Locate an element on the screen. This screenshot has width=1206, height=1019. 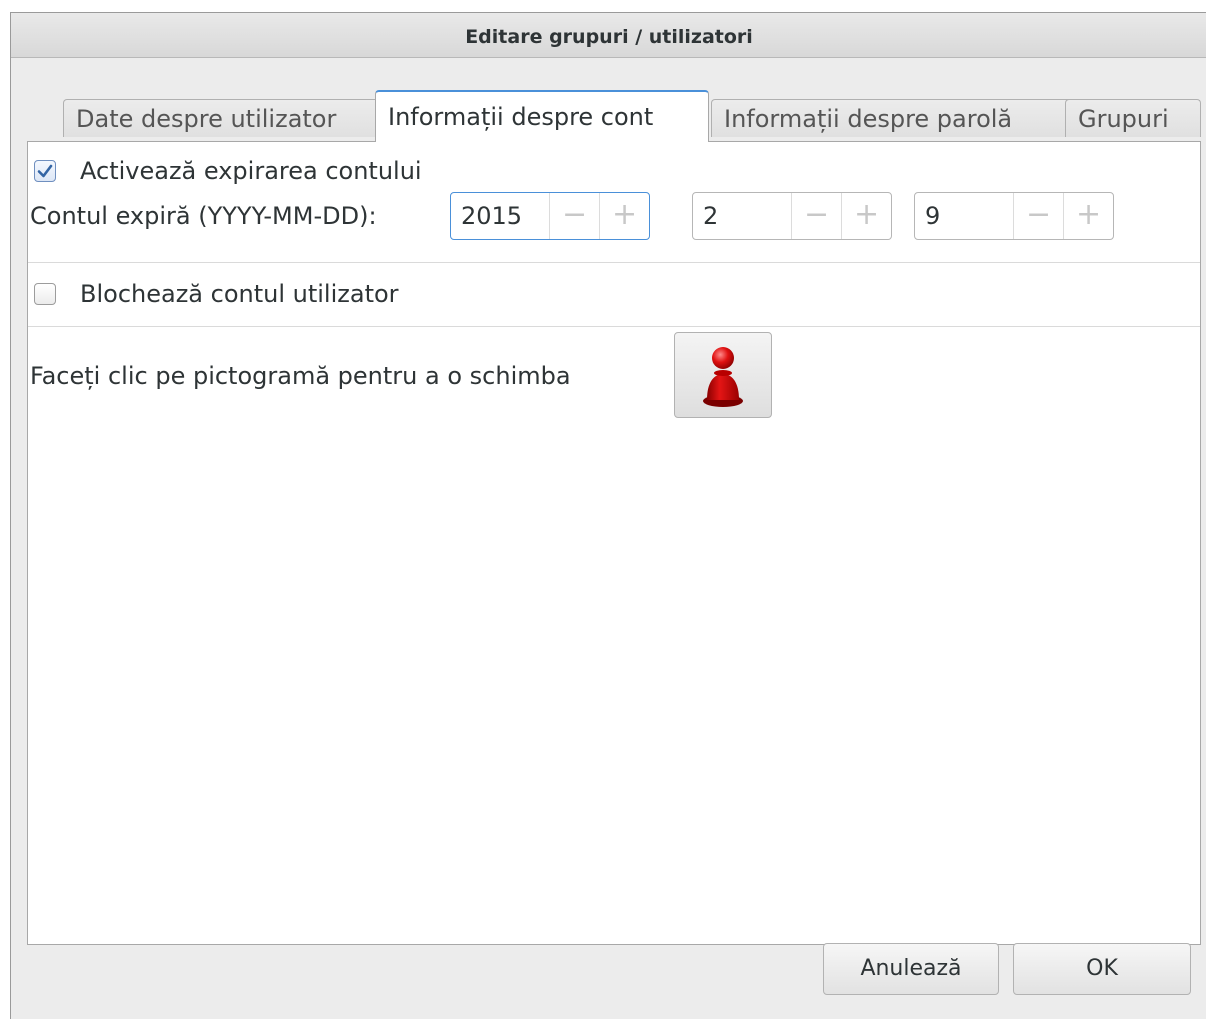
enable-expiration-checkbox is located at coordinates (45, 171).